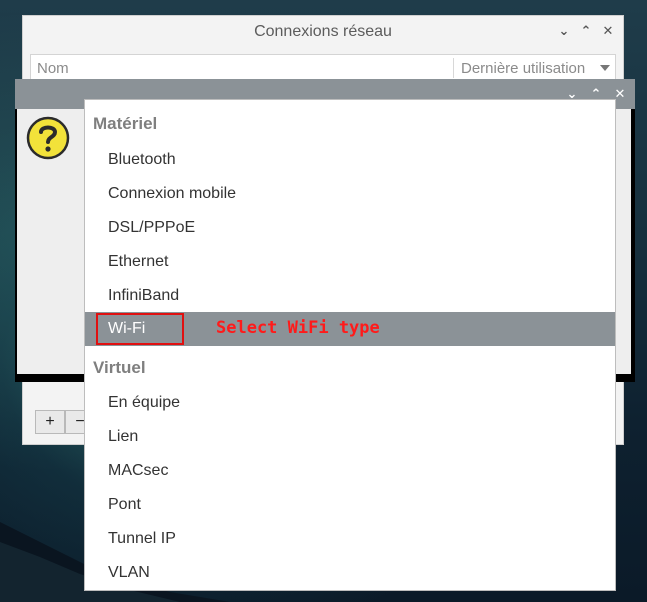  I want to click on window-titlebar: Connexions réseau ⌄ ⌃ ✕, so click(323, 32).